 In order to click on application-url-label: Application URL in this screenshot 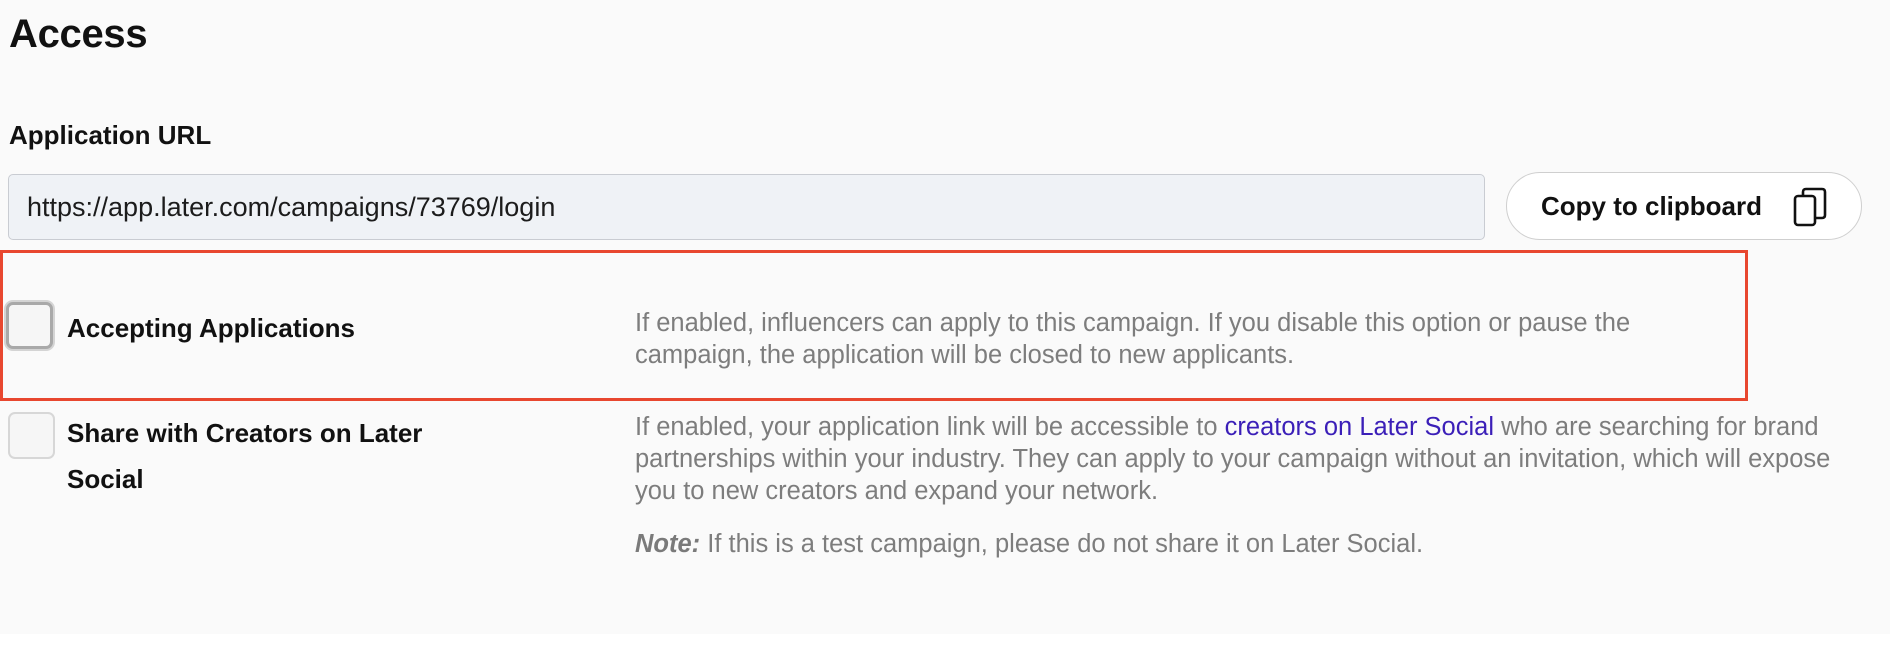, I will do `click(110, 135)`.